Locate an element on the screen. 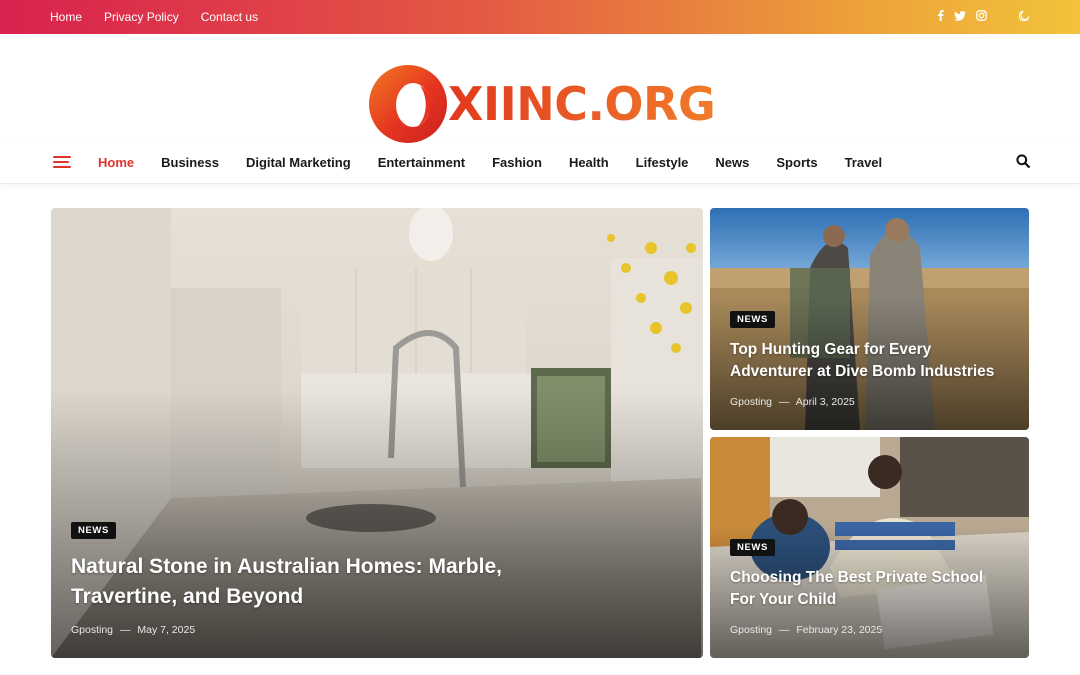 The width and height of the screenshot is (1080, 675). topbar-icons is located at coordinates (983, 17).